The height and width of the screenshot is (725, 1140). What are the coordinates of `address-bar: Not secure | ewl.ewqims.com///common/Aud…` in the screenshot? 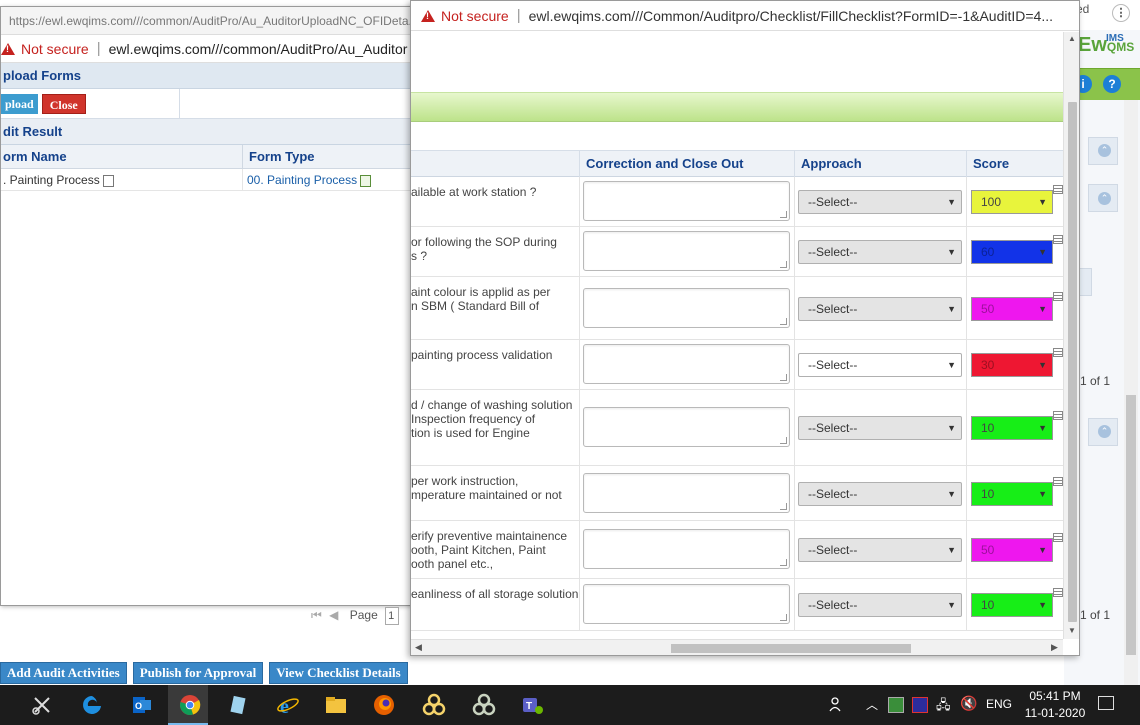 It's located at (210, 49).